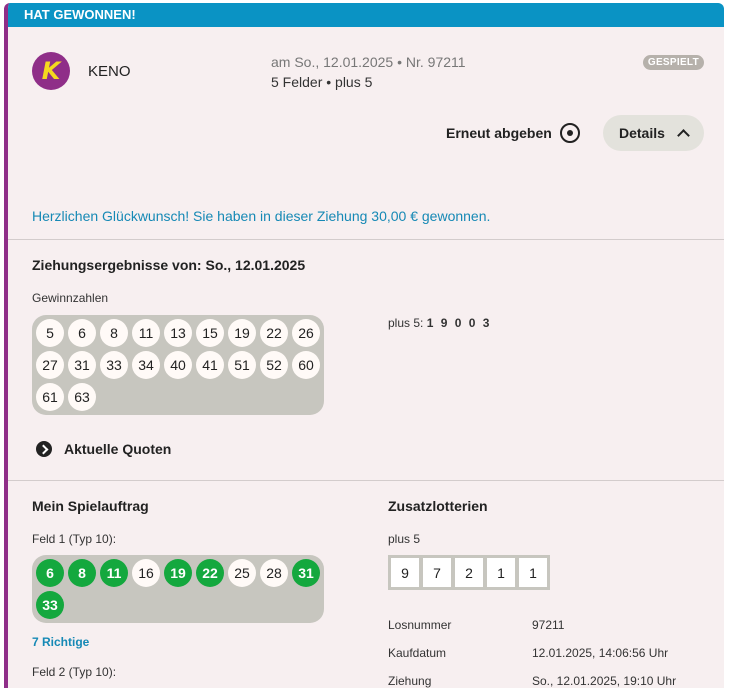 The width and height of the screenshot is (730, 688). Describe the element at coordinates (109, 71) in the screenshot. I see `game-name: KENO` at that location.